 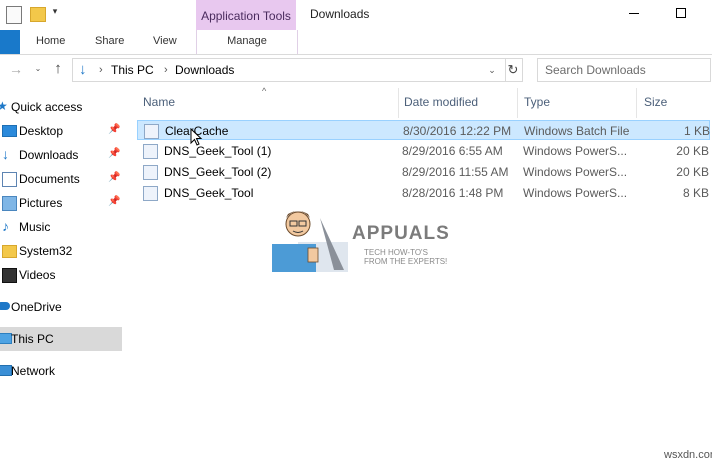 What do you see at coordinates (61, 131) in the screenshot?
I see `nav-desktop: Desktop 📌` at bounding box center [61, 131].